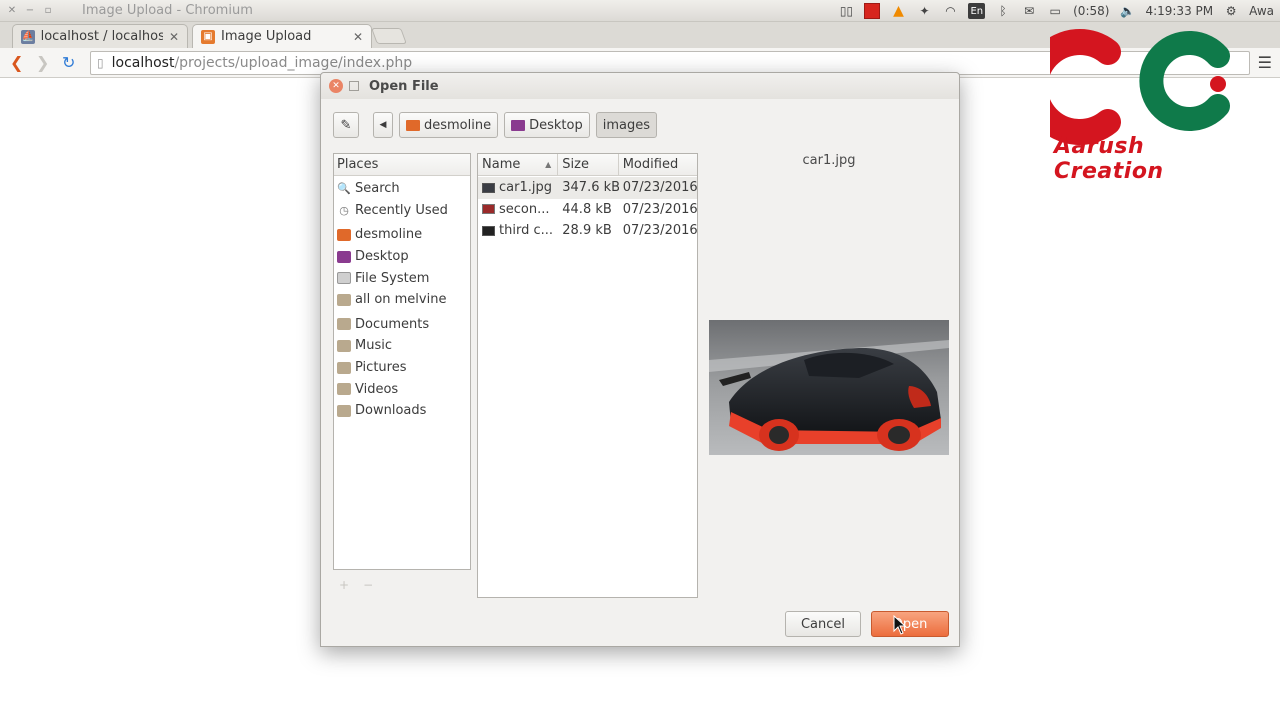  Describe the element at coordinates (402, 389) in the screenshot. I see `place-videos: Videos` at that location.